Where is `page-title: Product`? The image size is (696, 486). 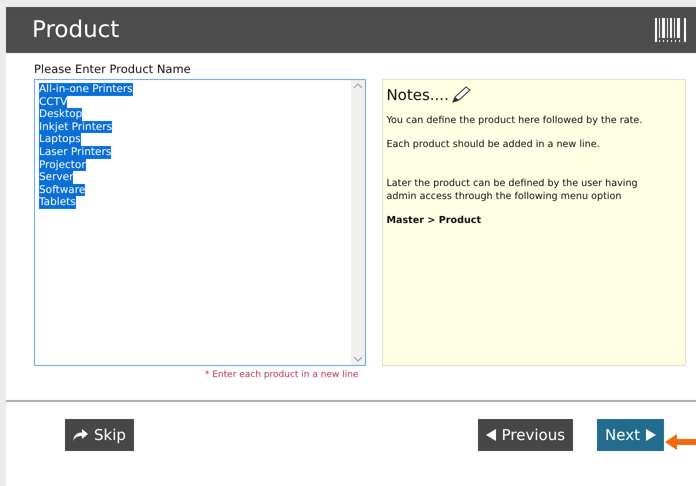 page-title: Product is located at coordinates (76, 30).